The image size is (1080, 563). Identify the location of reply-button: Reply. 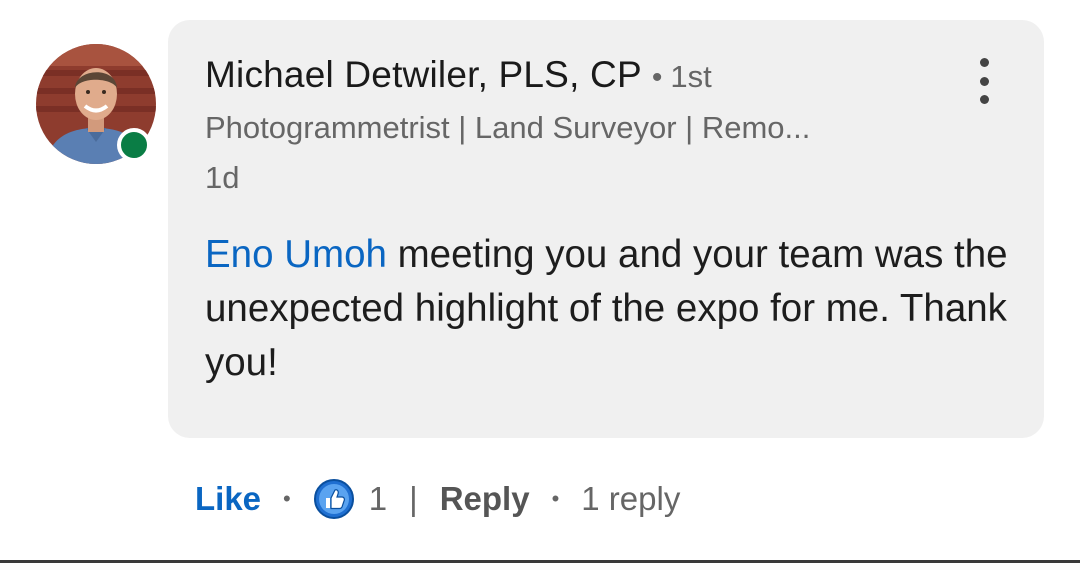
(485, 499).